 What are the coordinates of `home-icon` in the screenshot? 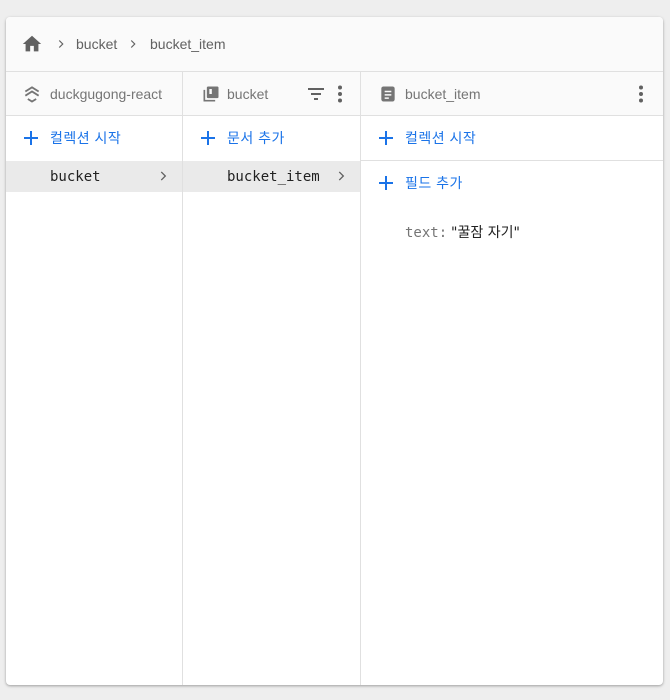 It's located at (32, 44).